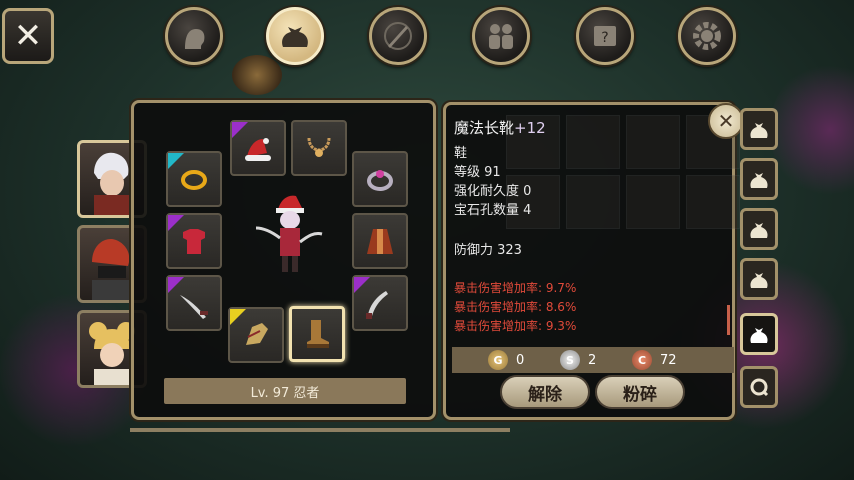 The image size is (854, 480). I want to click on scrollbar, so click(728, 320).